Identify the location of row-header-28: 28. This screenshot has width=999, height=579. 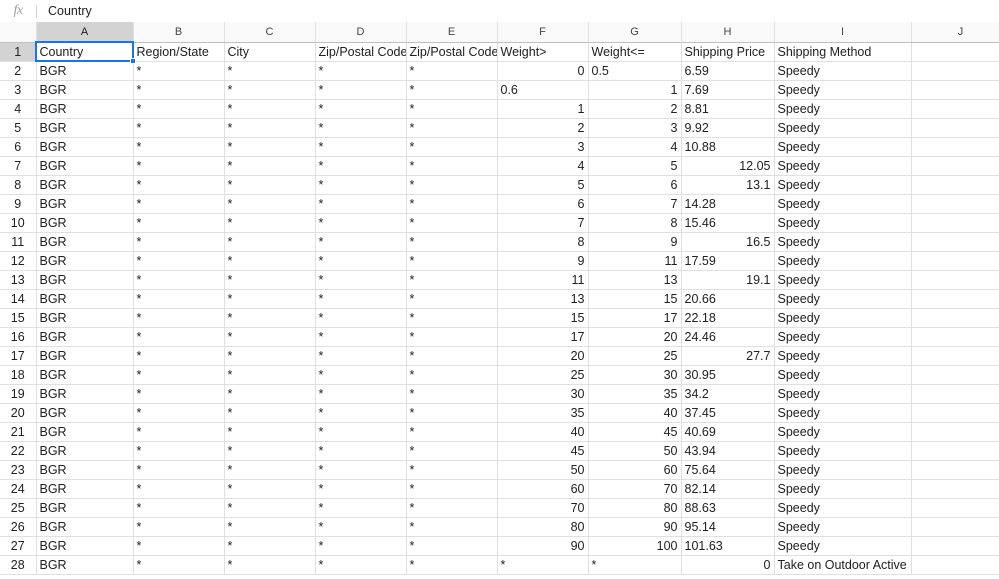
(18, 565).